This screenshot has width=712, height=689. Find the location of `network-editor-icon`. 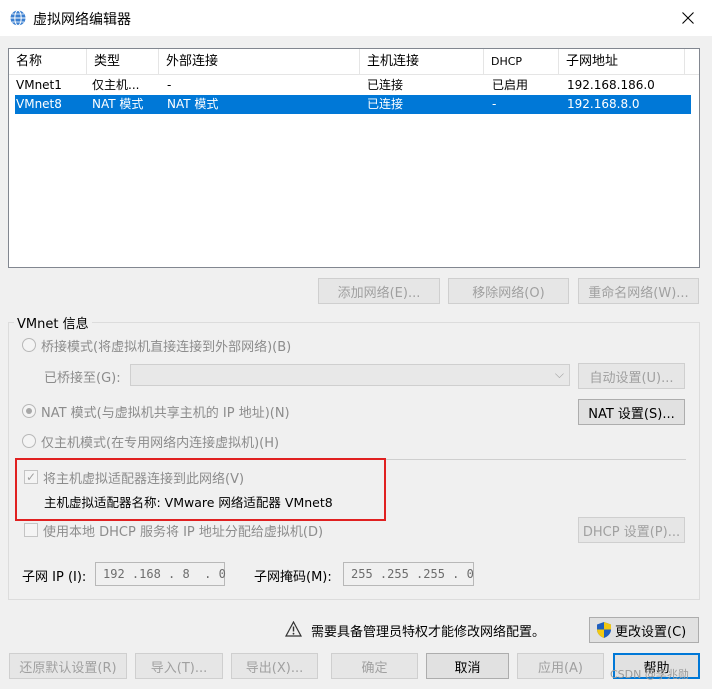

network-editor-icon is located at coordinates (18, 18).